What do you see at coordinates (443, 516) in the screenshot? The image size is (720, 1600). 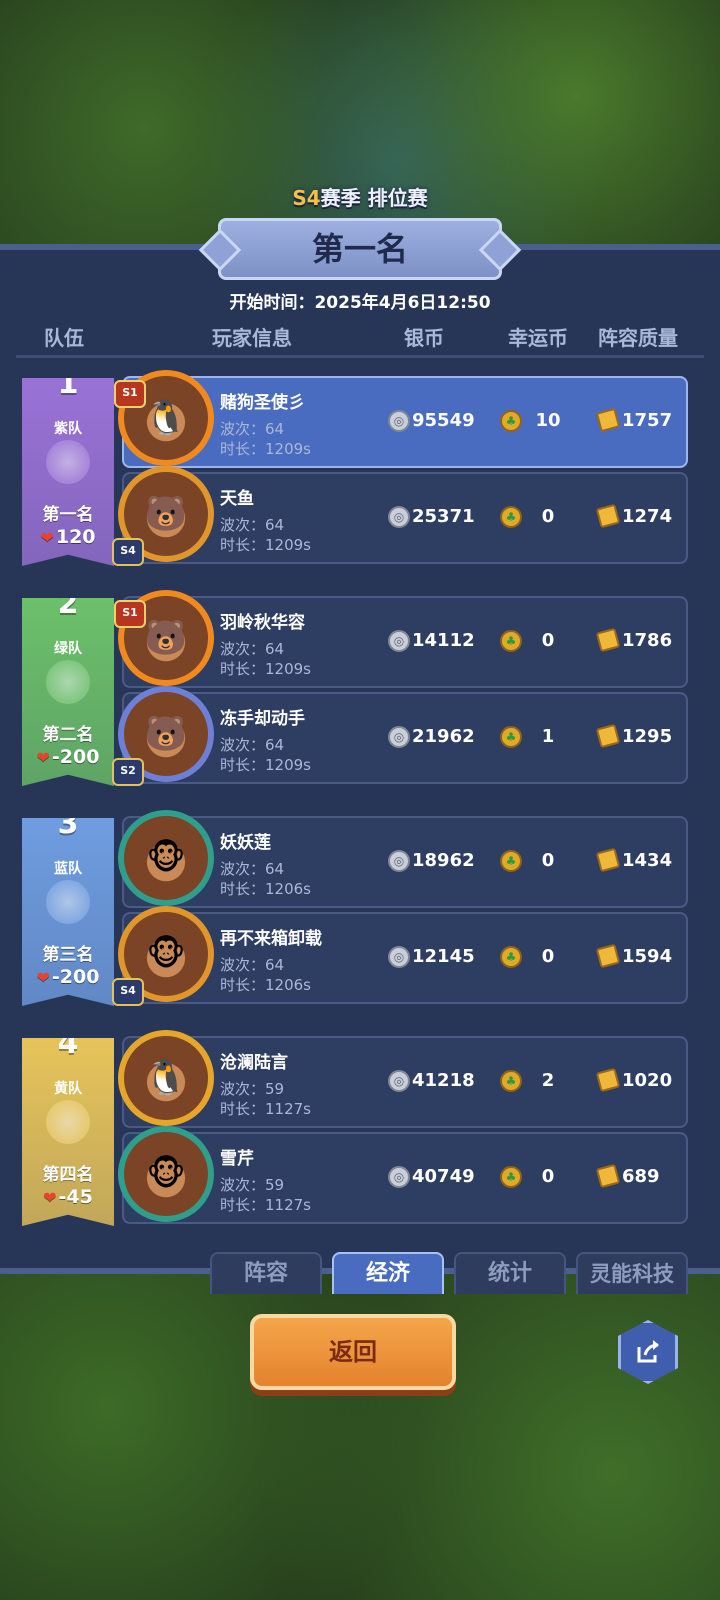 I see `silver-value: 25371` at bounding box center [443, 516].